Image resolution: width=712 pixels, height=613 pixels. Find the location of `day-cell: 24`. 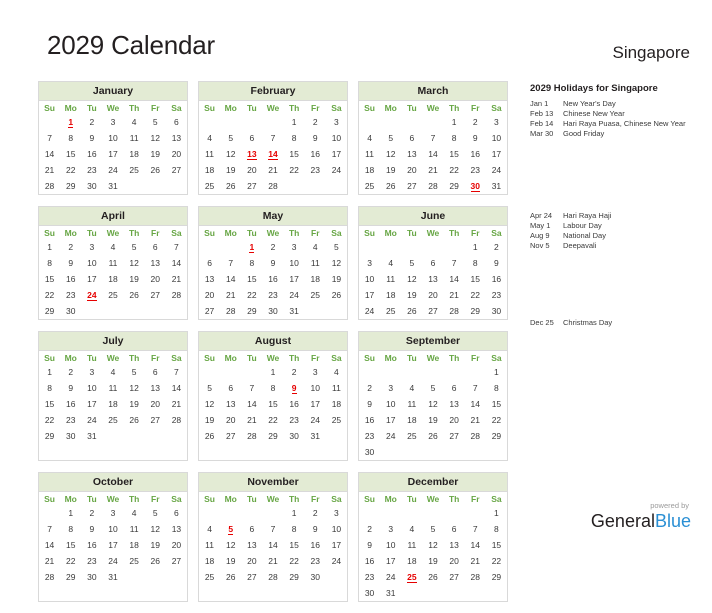

day-cell: 24 is located at coordinates (294, 295).